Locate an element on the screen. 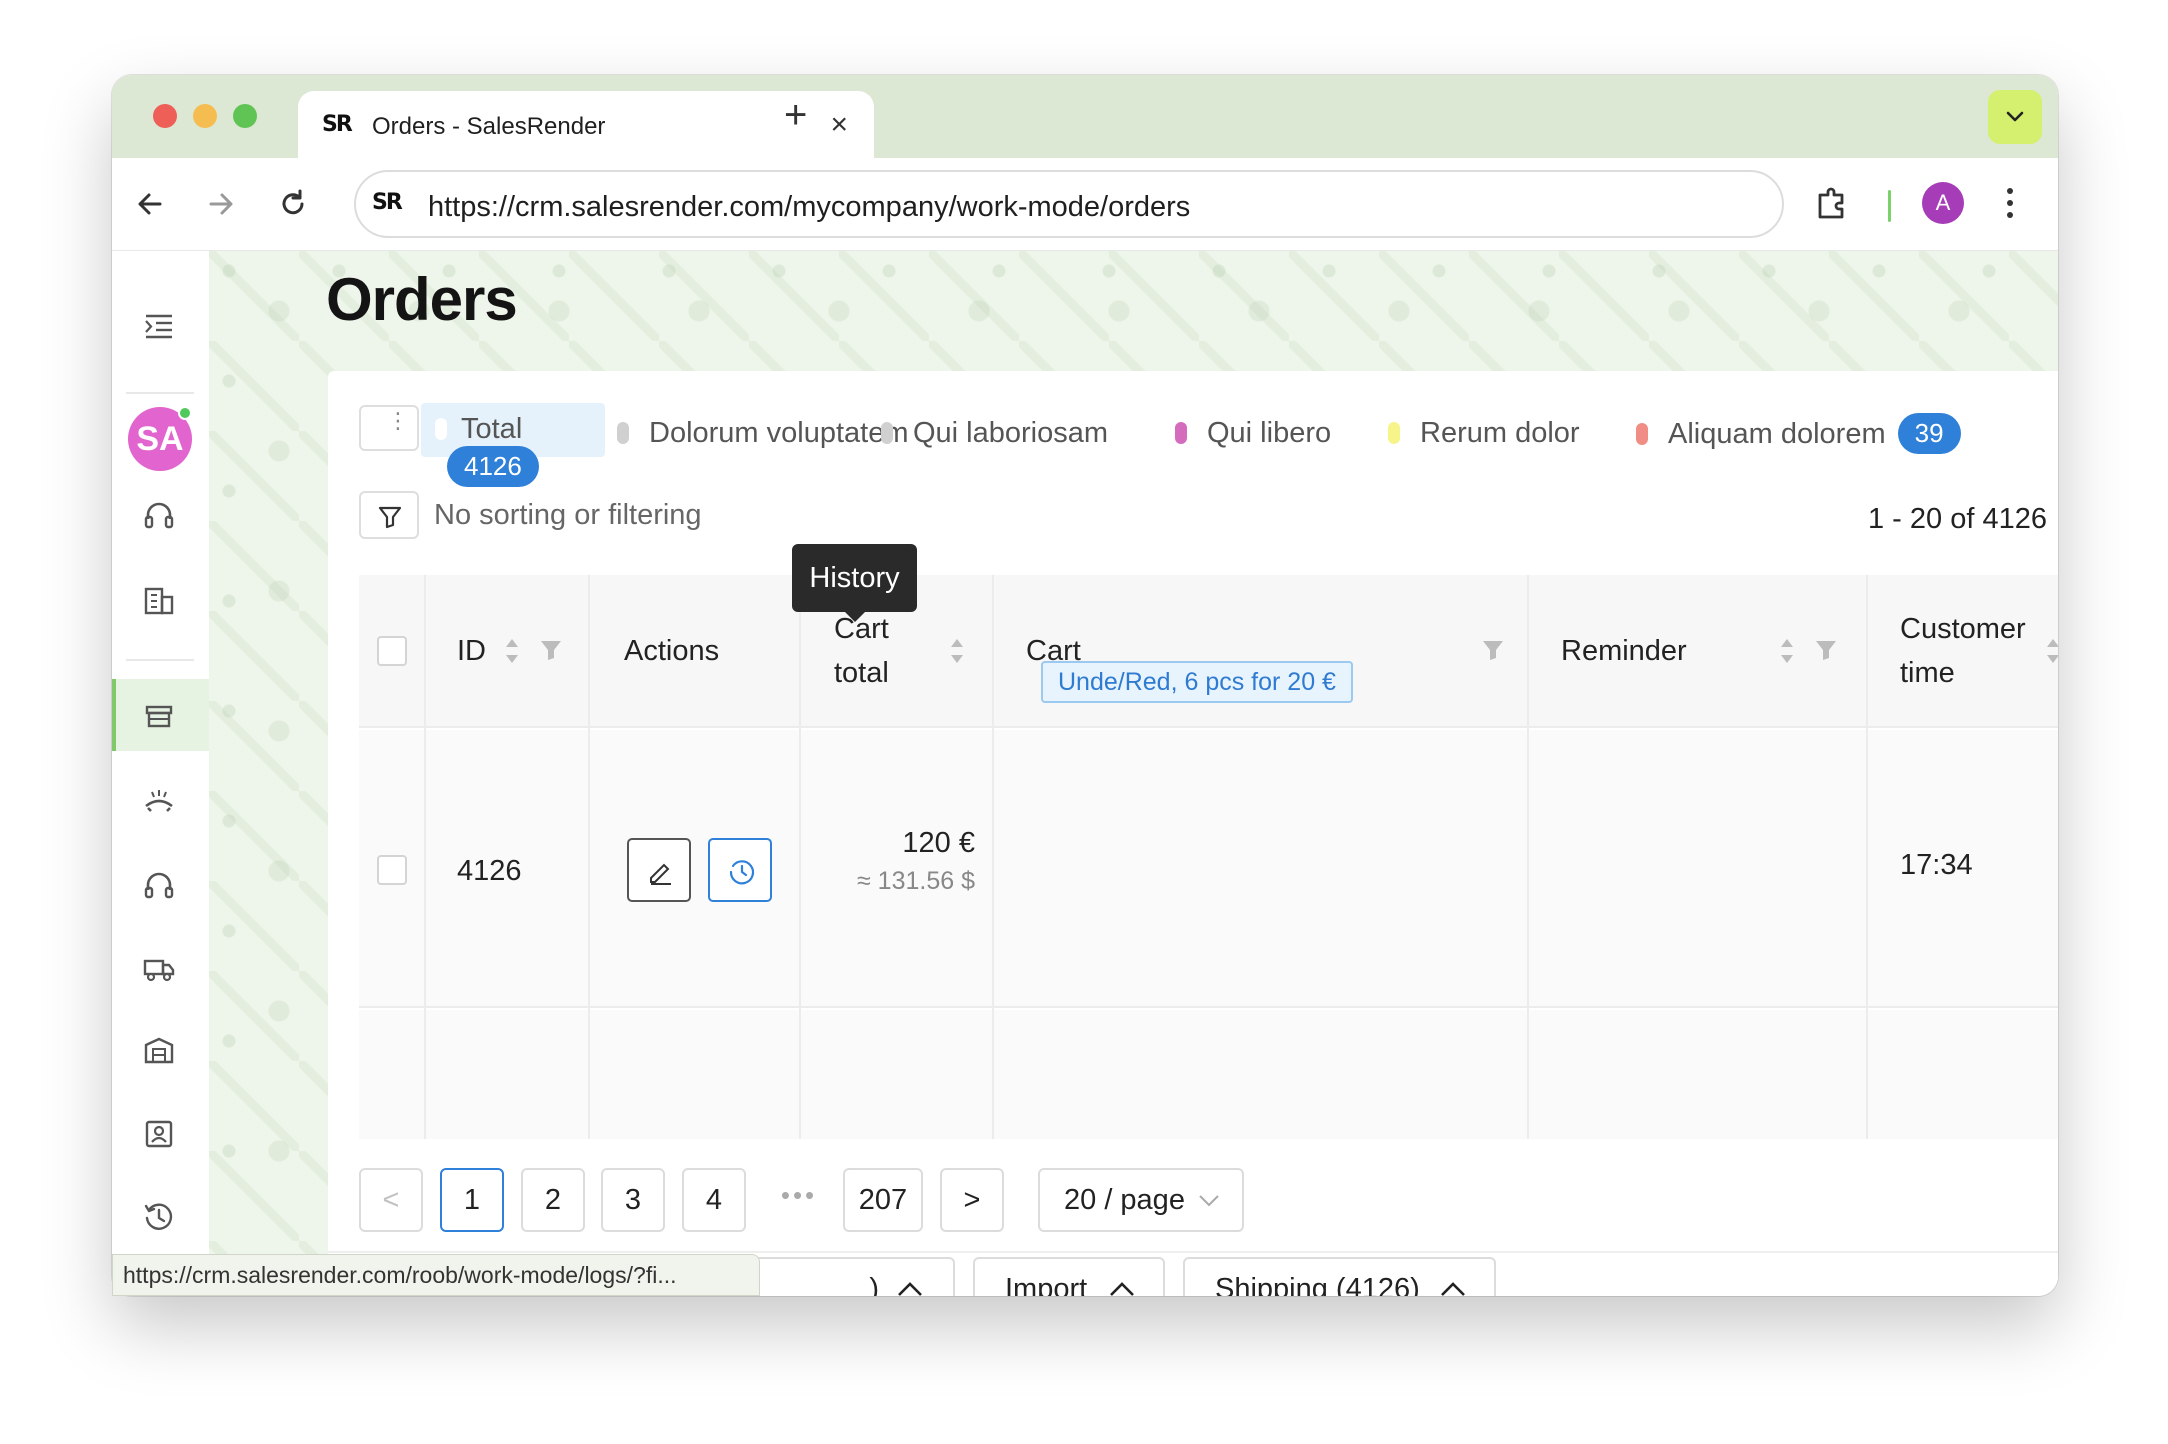 This screenshot has width=2168, height=1444. tab-dolorum-voluptatem: Dolorum voluptatem is located at coordinates (763, 430).